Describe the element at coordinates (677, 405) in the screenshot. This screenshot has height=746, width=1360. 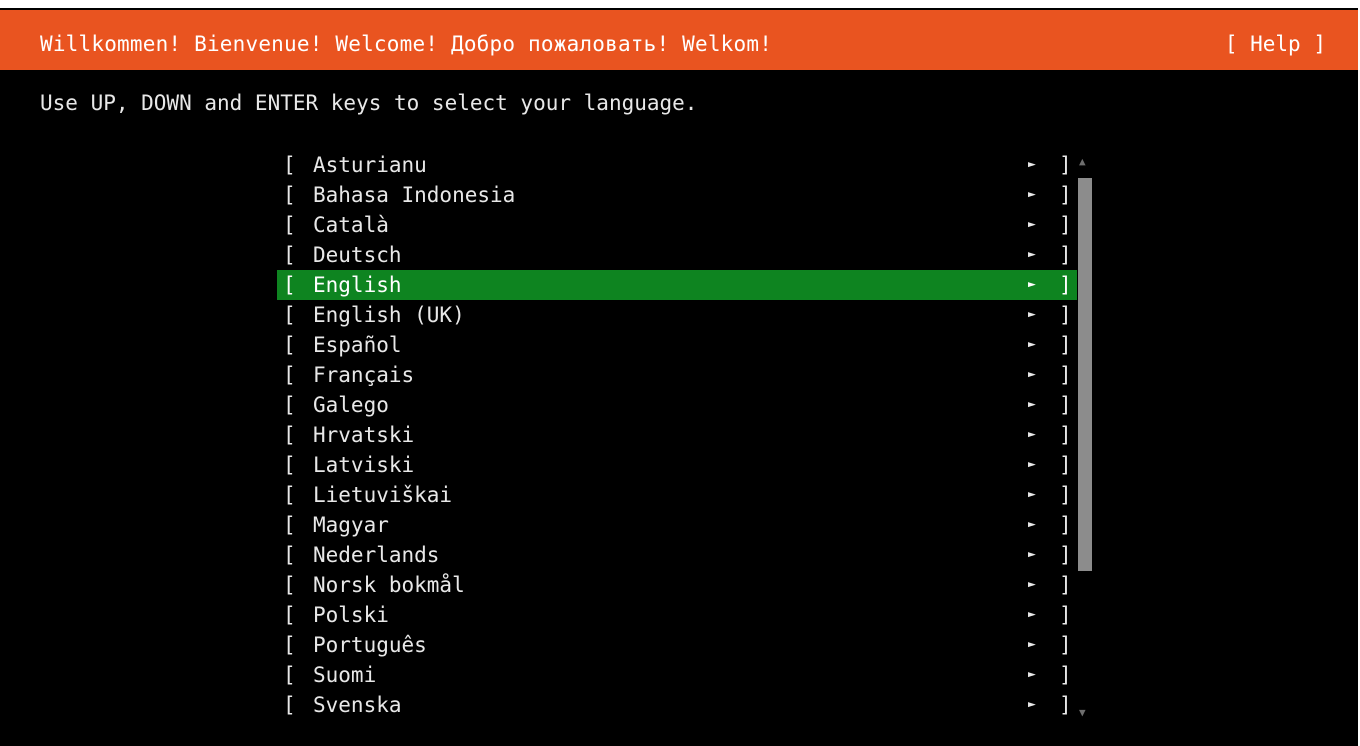
I see `language-option: [ Galego ►]` at that location.